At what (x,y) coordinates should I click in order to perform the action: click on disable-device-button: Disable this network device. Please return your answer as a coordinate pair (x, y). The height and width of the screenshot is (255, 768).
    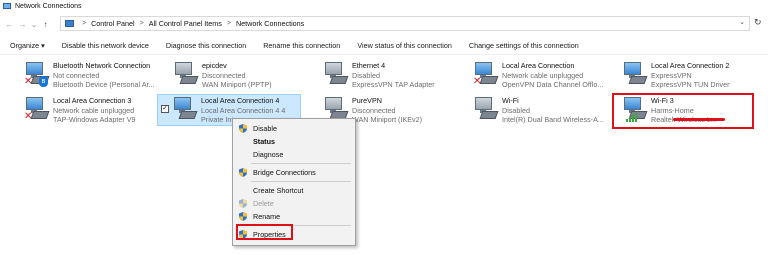
    Looking at the image, I should click on (105, 45).